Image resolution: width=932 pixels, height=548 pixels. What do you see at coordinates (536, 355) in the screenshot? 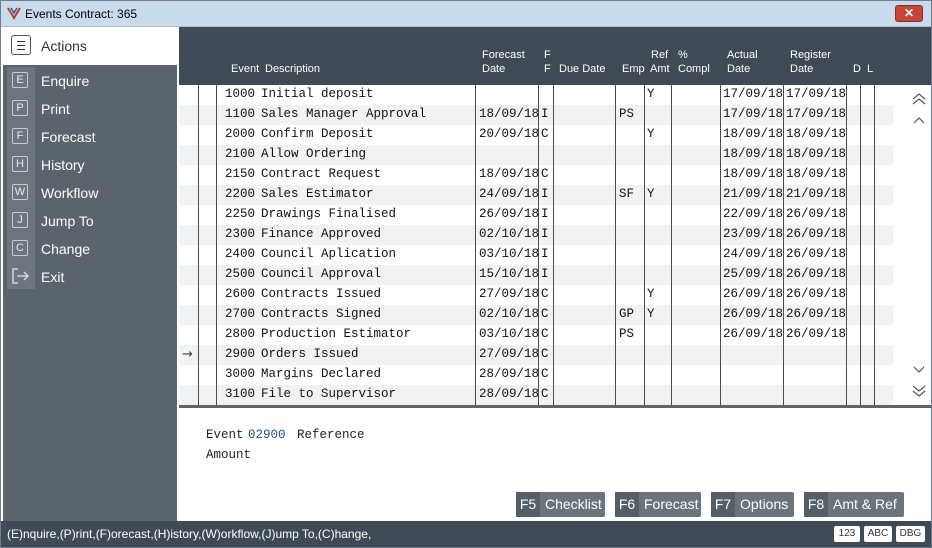
I see `table-row: 2900 Orders Issued 27/09/18 C` at bounding box center [536, 355].